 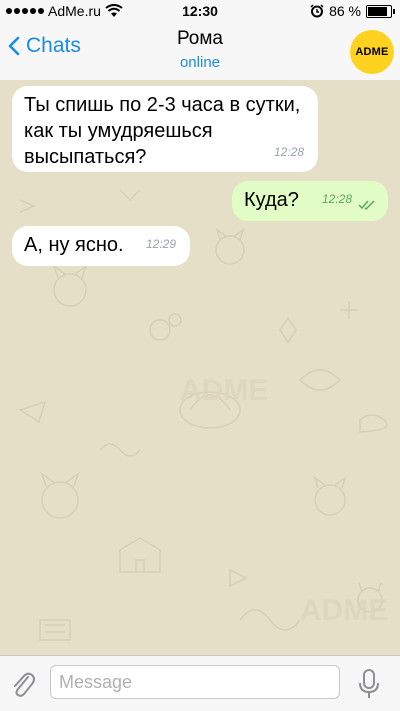 I want to click on microphone-icon, so click(x=369, y=684).